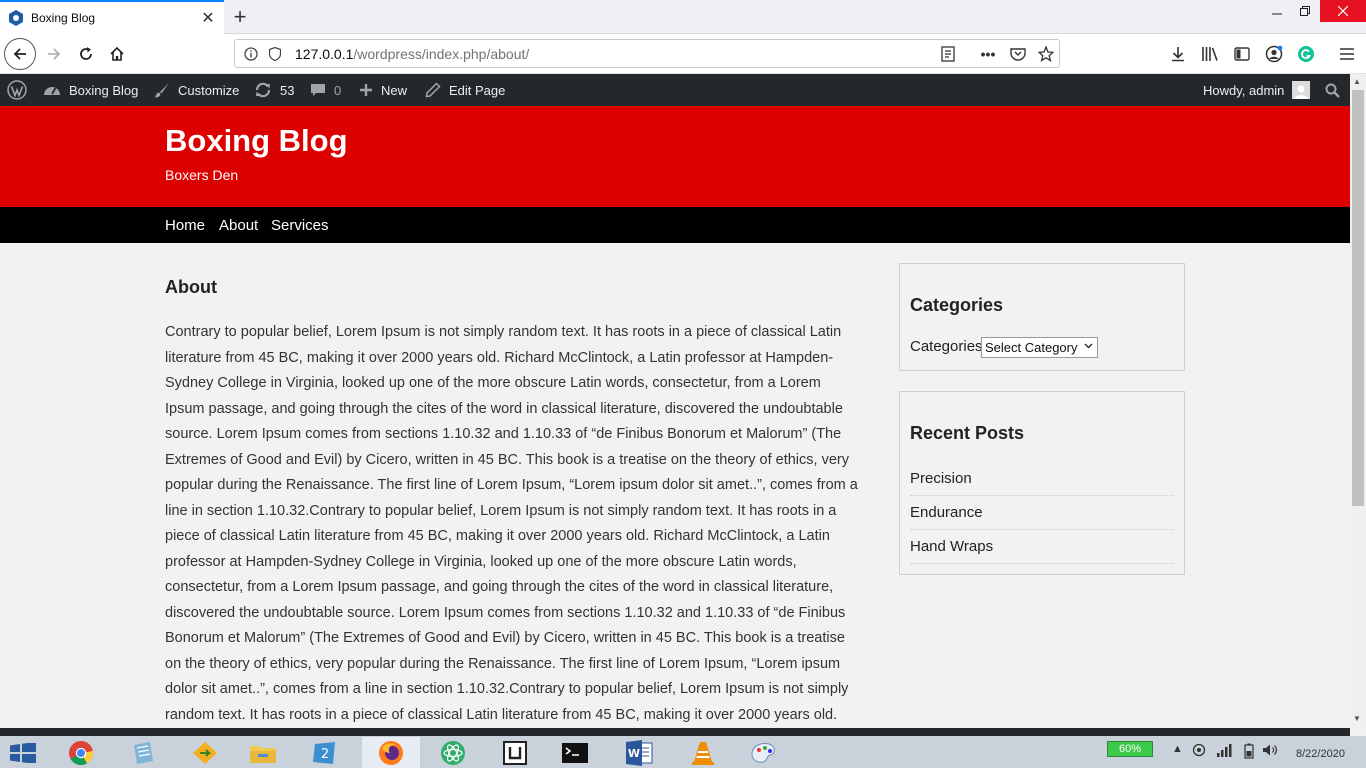 Image resolution: width=1366 pixels, height=768 pixels. Describe the element at coordinates (112, 17) in the screenshot. I see `browser-tab-active: Boxing Blog ✕` at that location.